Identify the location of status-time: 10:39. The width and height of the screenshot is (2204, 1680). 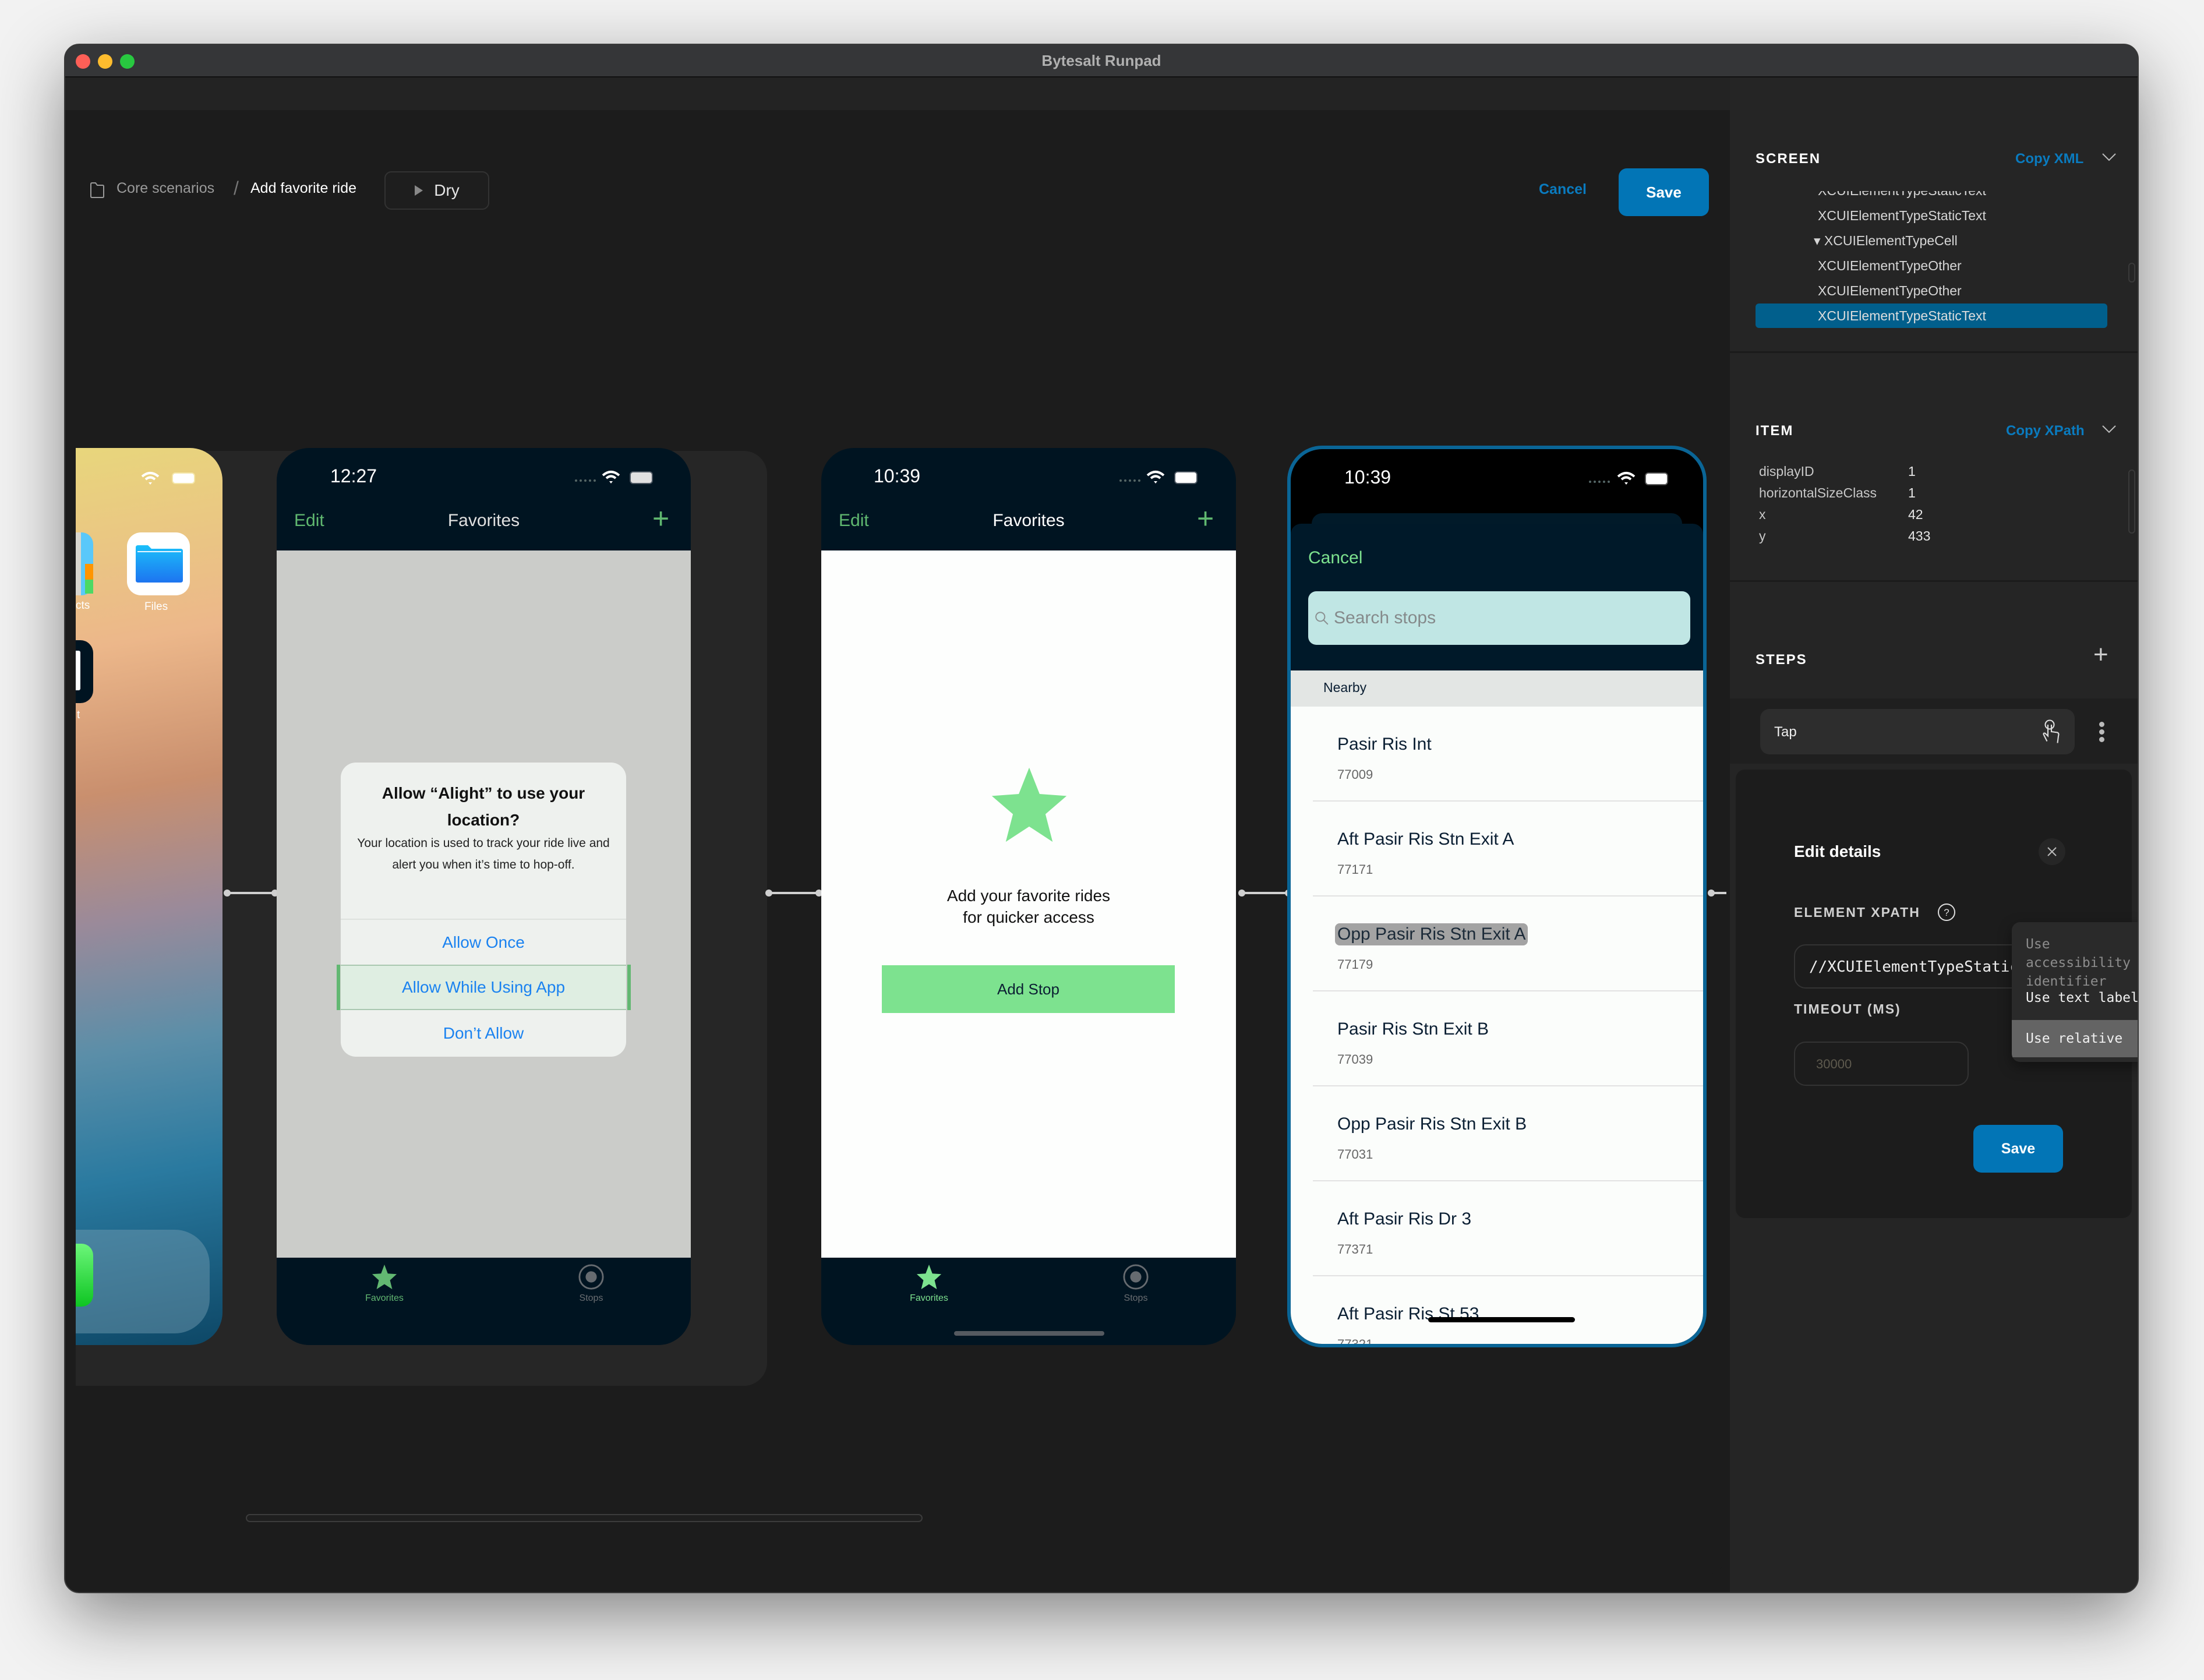
(898, 475).